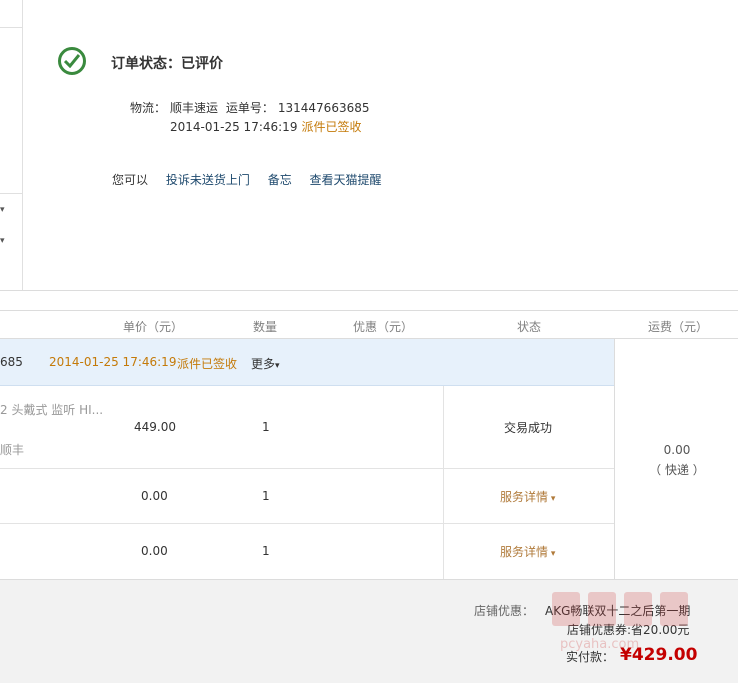  I want to click on product-sub: 顺丰, so click(12, 450).